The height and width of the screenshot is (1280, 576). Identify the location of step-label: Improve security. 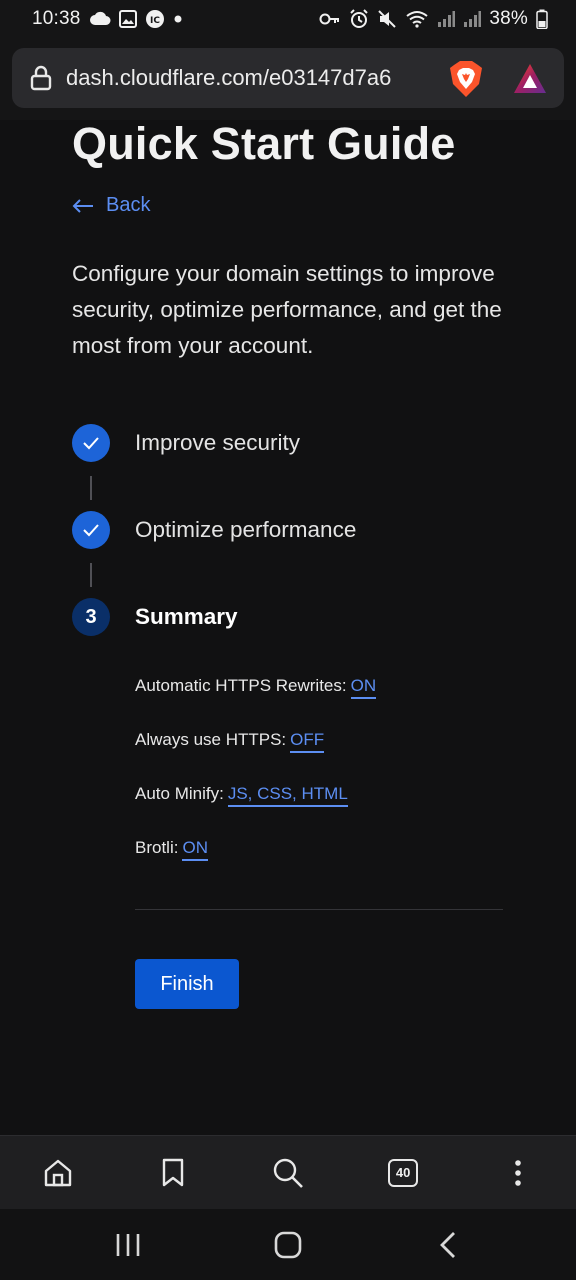
(218, 442).